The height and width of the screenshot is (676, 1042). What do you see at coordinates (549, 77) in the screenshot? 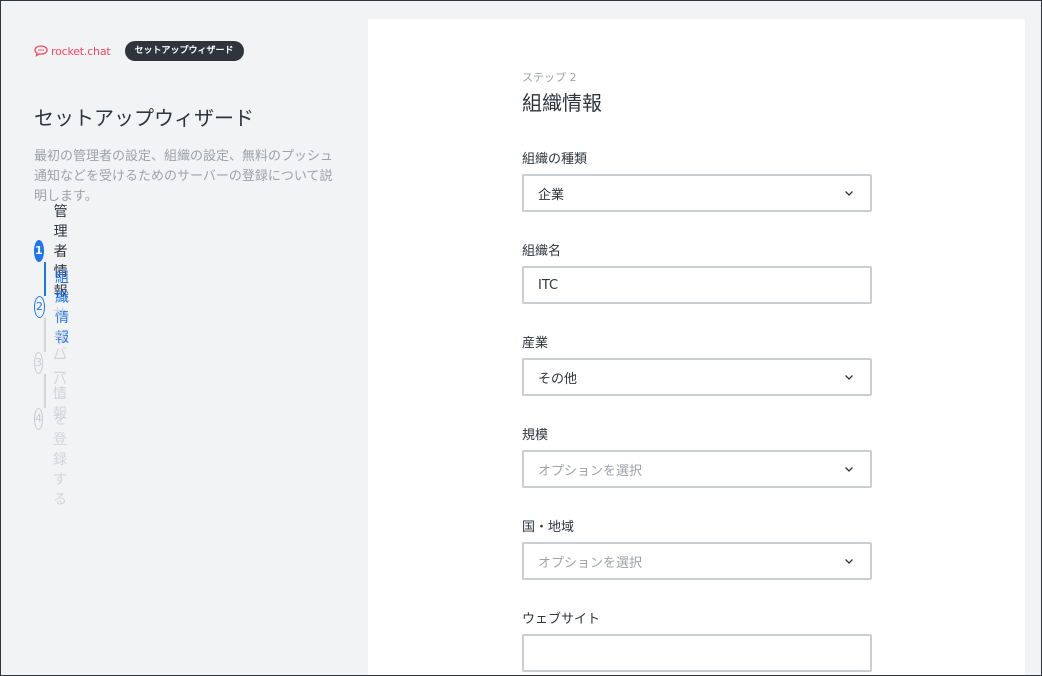
I see `step-indicator: ステップ 2` at bounding box center [549, 77].